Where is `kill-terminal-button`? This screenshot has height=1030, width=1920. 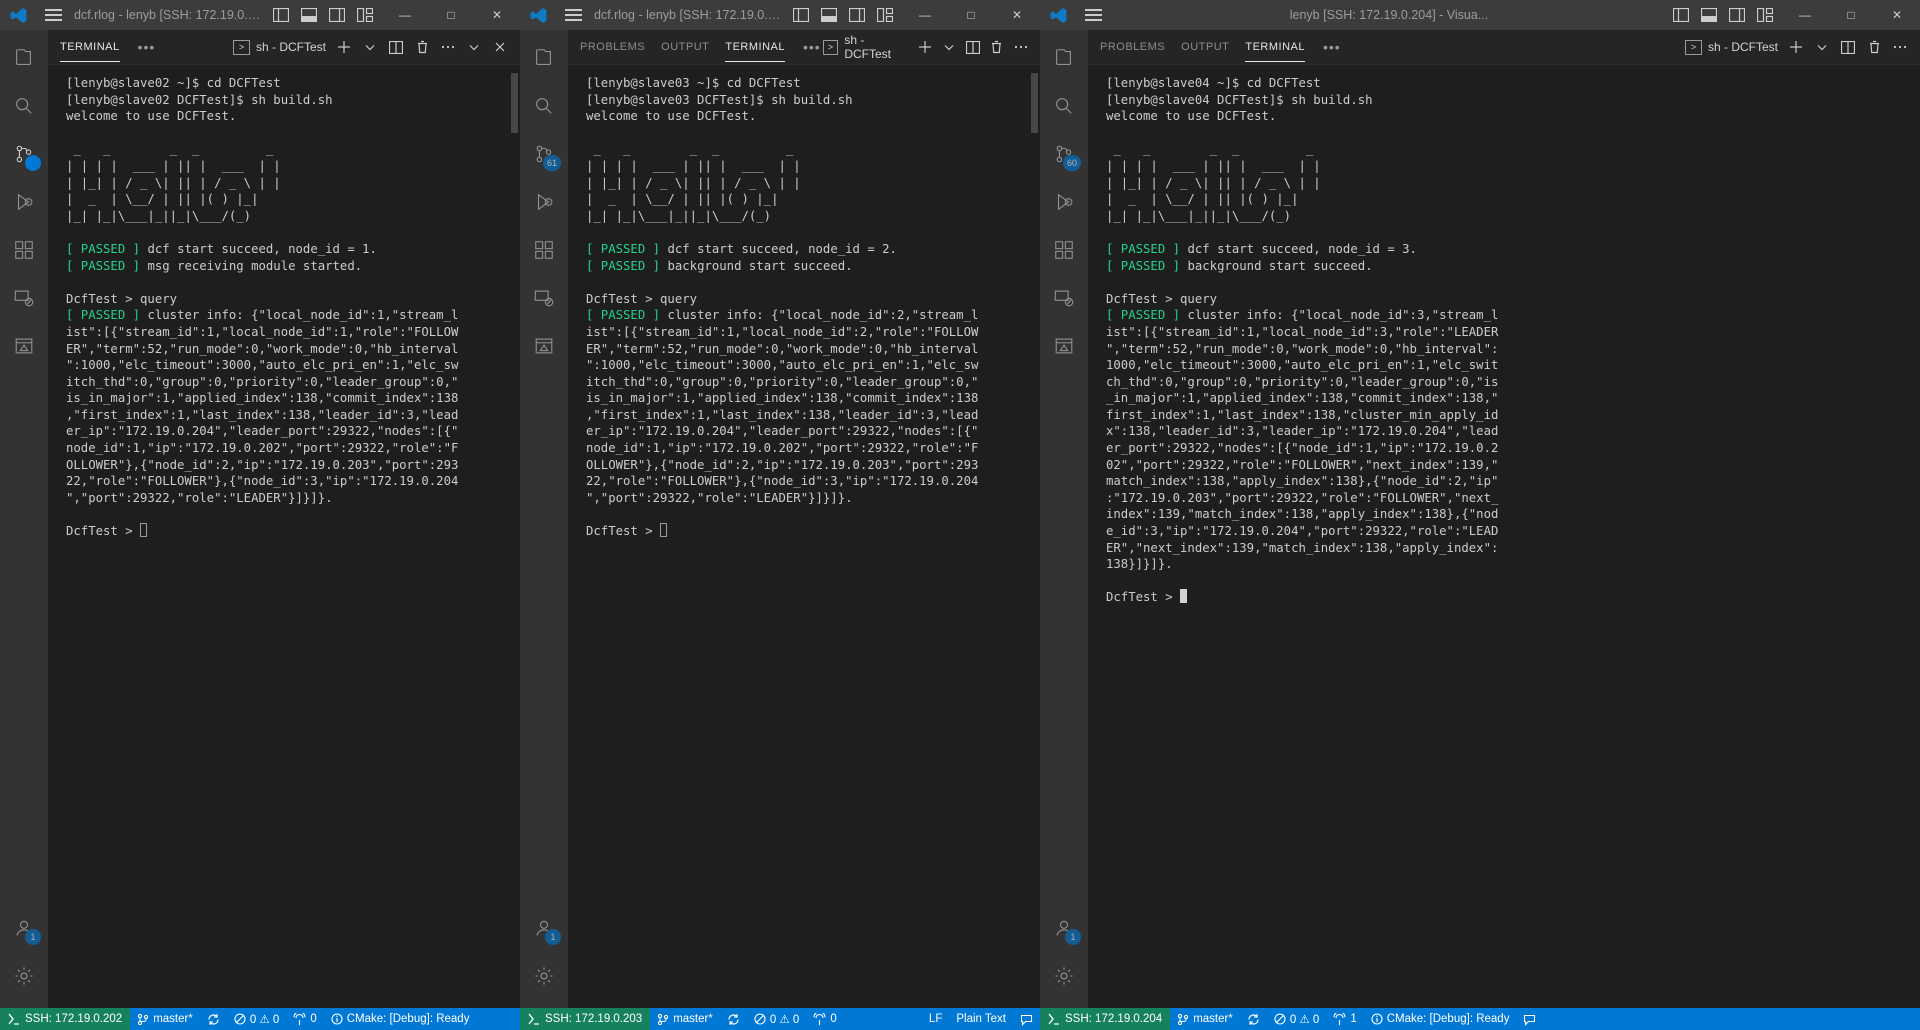
kill-terminal-button is located at coordinates (997, 47).